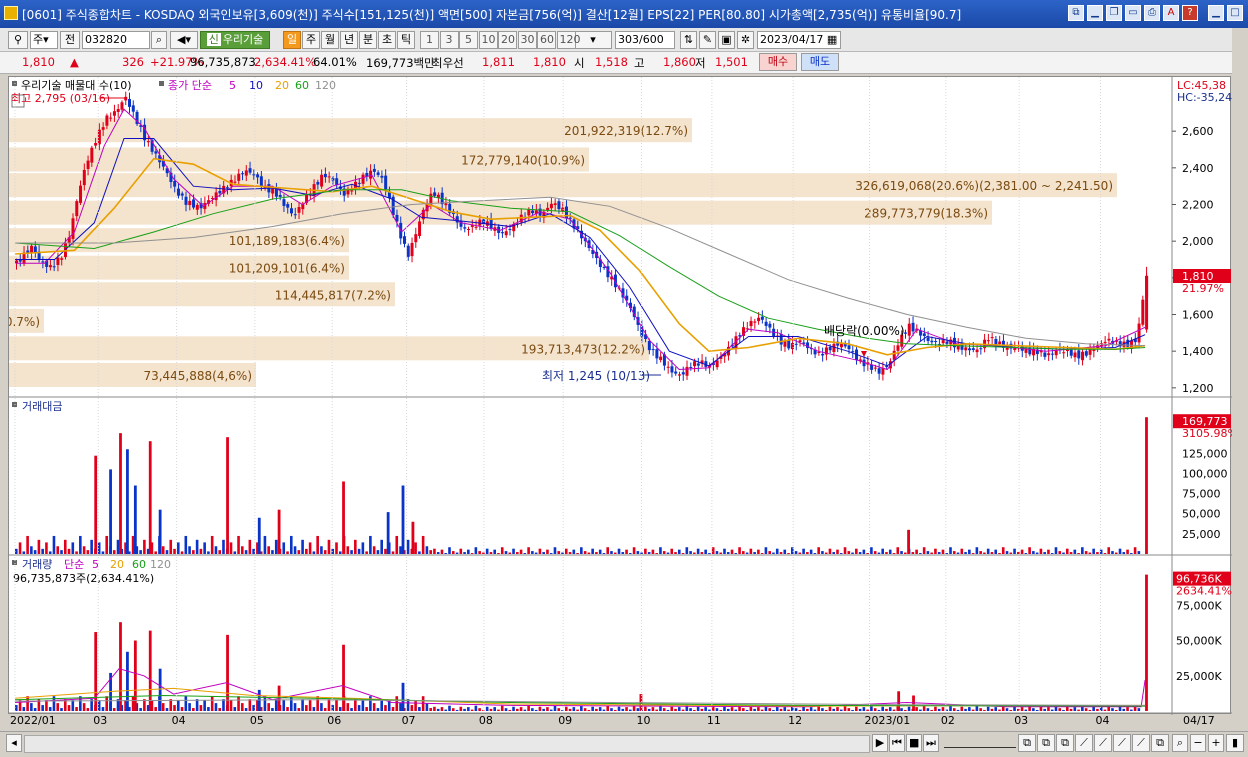 Image resolution: width=1248 pixels, height=757 pixels. What do you see at coordinates (1171, 13) in the screenshot?
I see `font-icon: A` at bounding box center [1171, 13].